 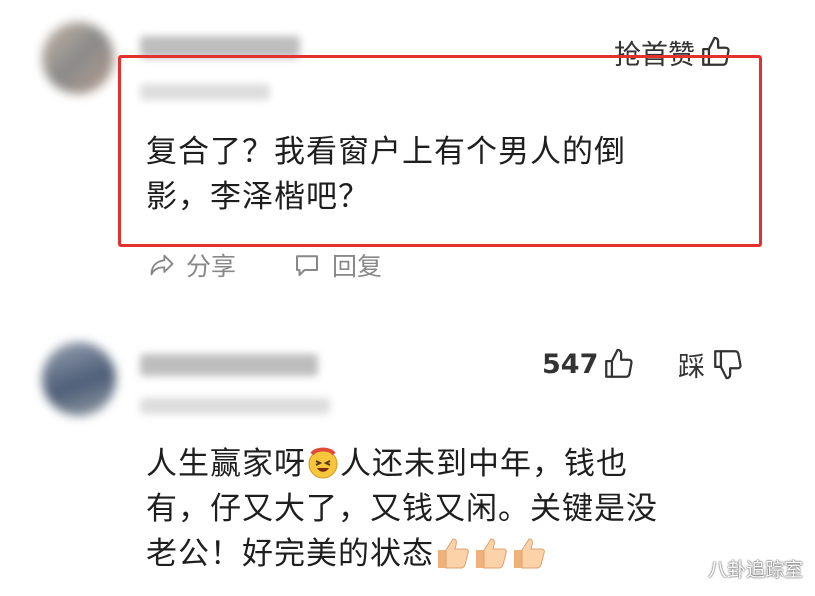 I want to click on username-blurred, so click(x=229, y=365).